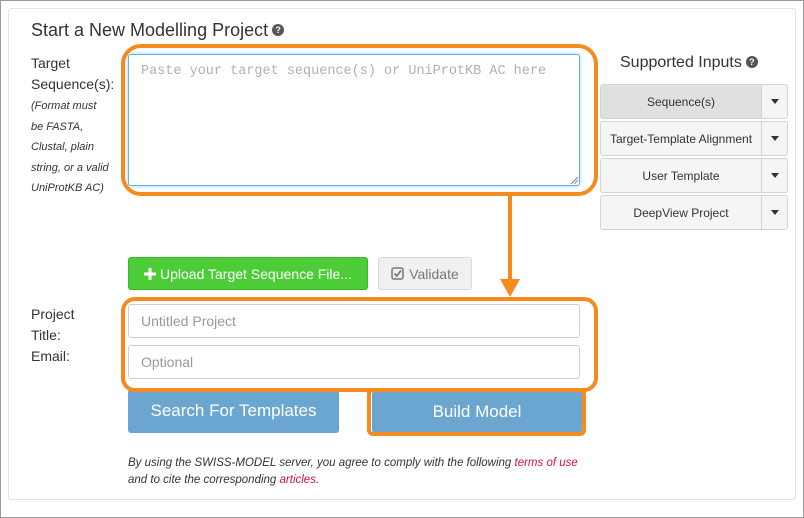  I want to click on project-title-label: Project Title:, so click(53, 324).